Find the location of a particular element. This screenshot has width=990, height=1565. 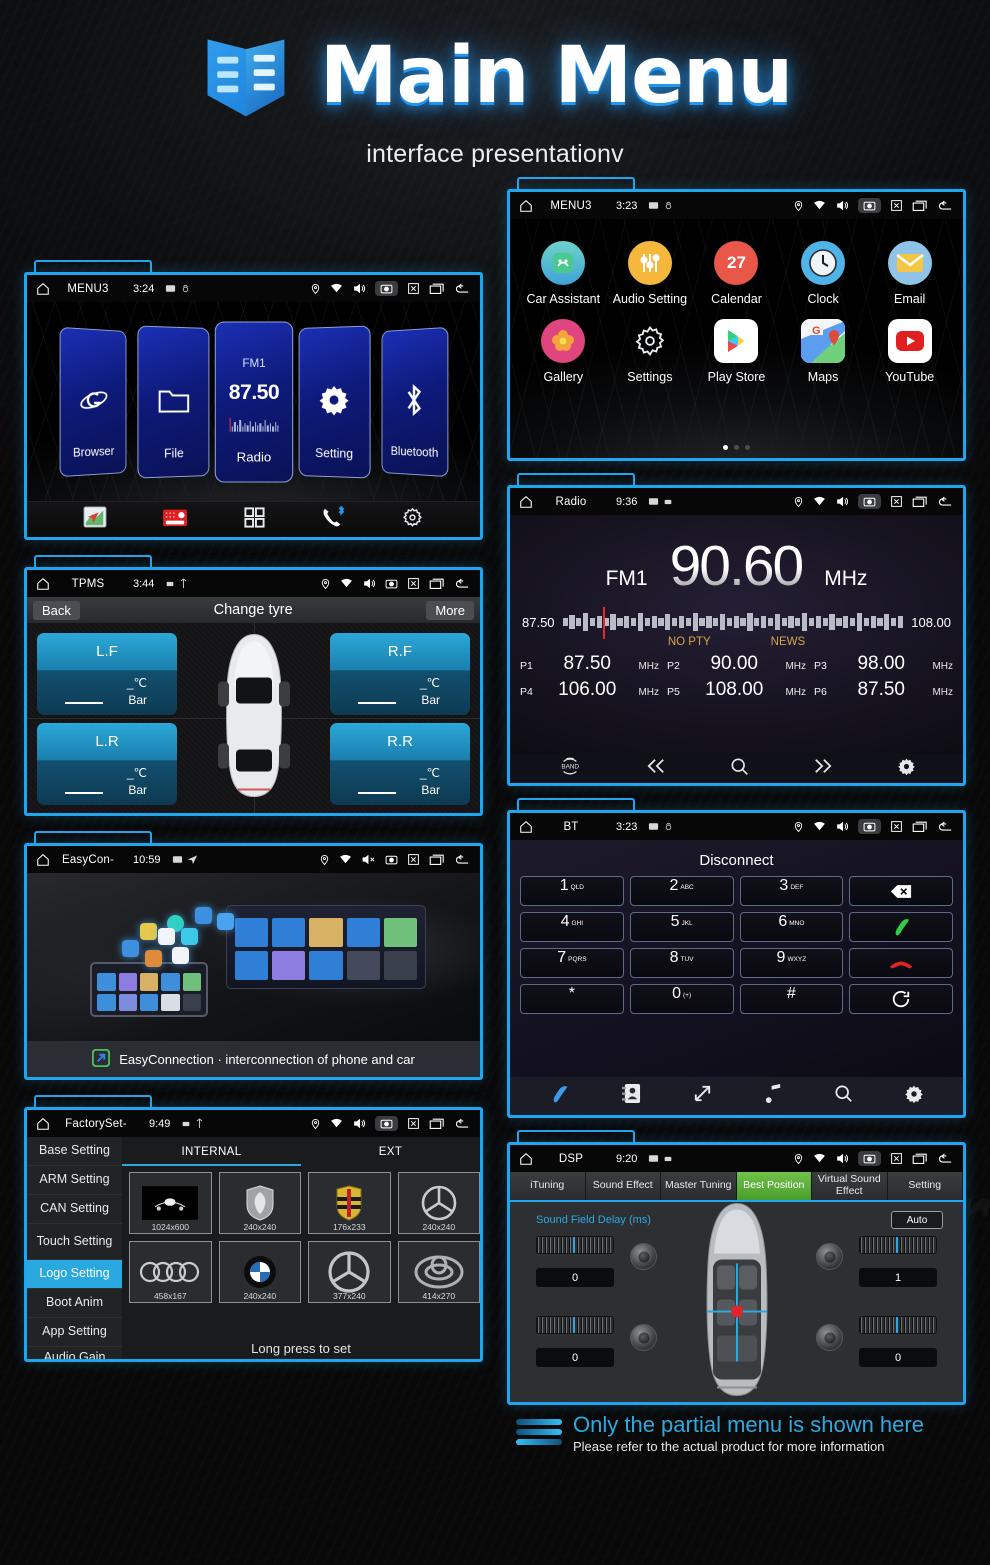

logo-cell: 458x167 is located at coordinates (170, 1272).